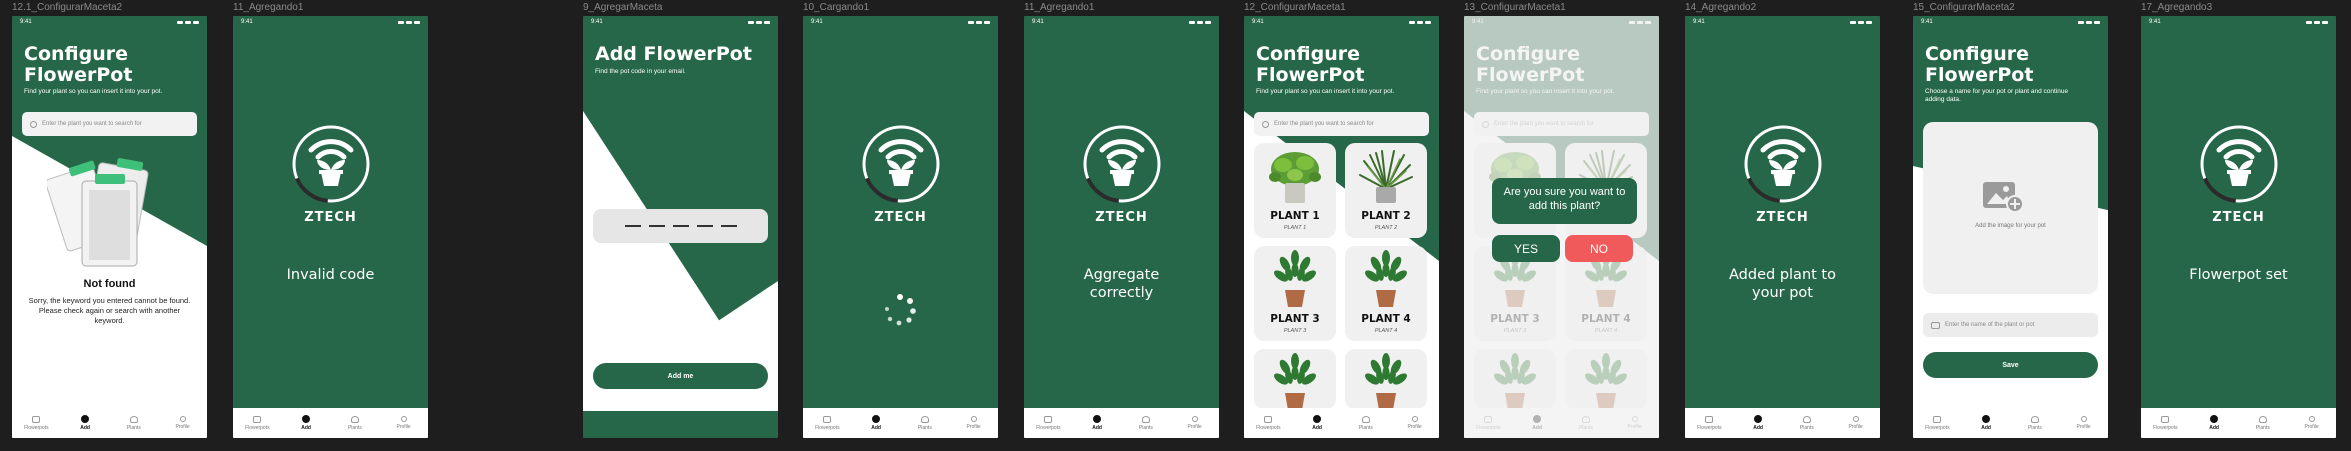 Image resolution: width=2351 pixels, height=451 pixels. What do you see at coordinates (1038, 22) in the screenshot?
I see `status-time: 9:41` at bounding box center [1038, 22].